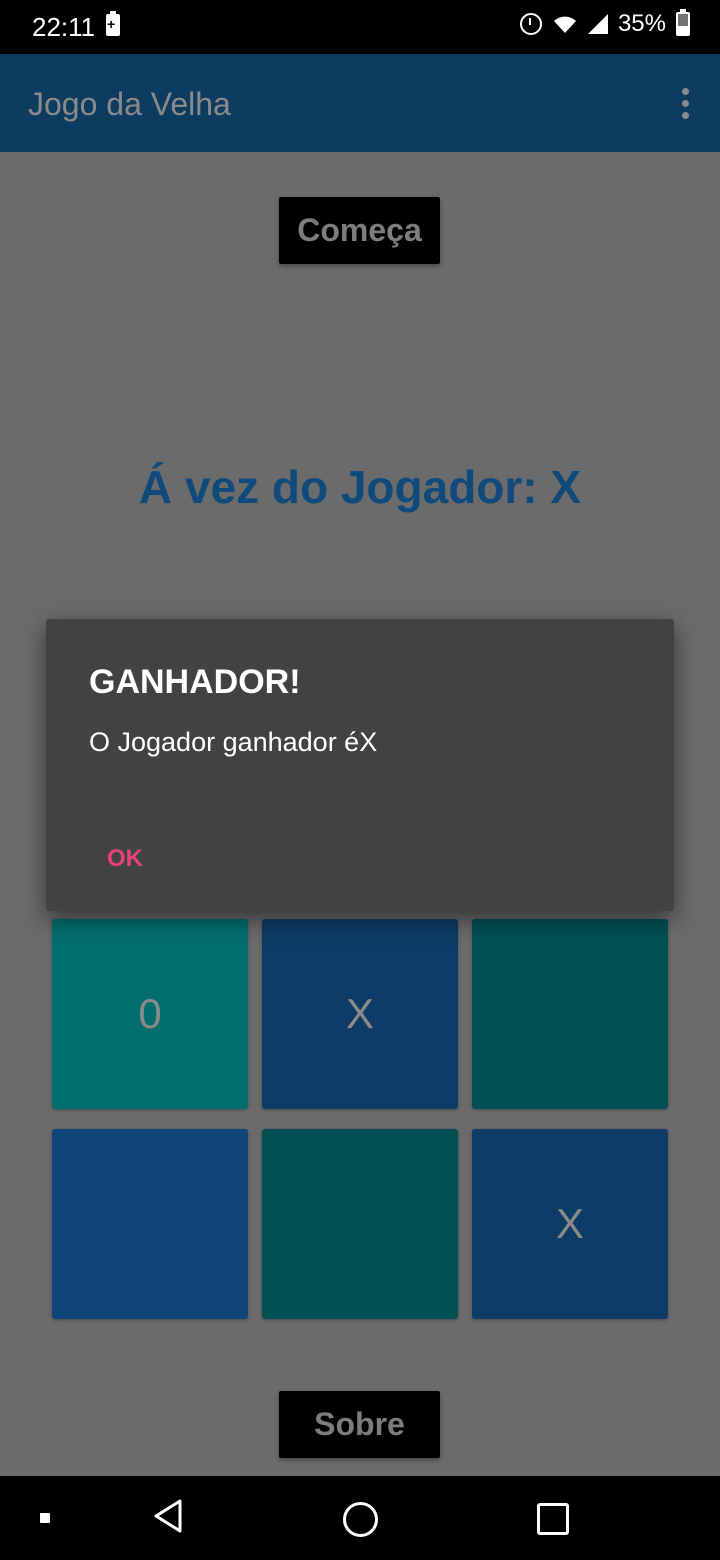 The width and height of the screenshot is (720, 1560). I want to click on app-title: Jogo da Velha, so click(129, 104).